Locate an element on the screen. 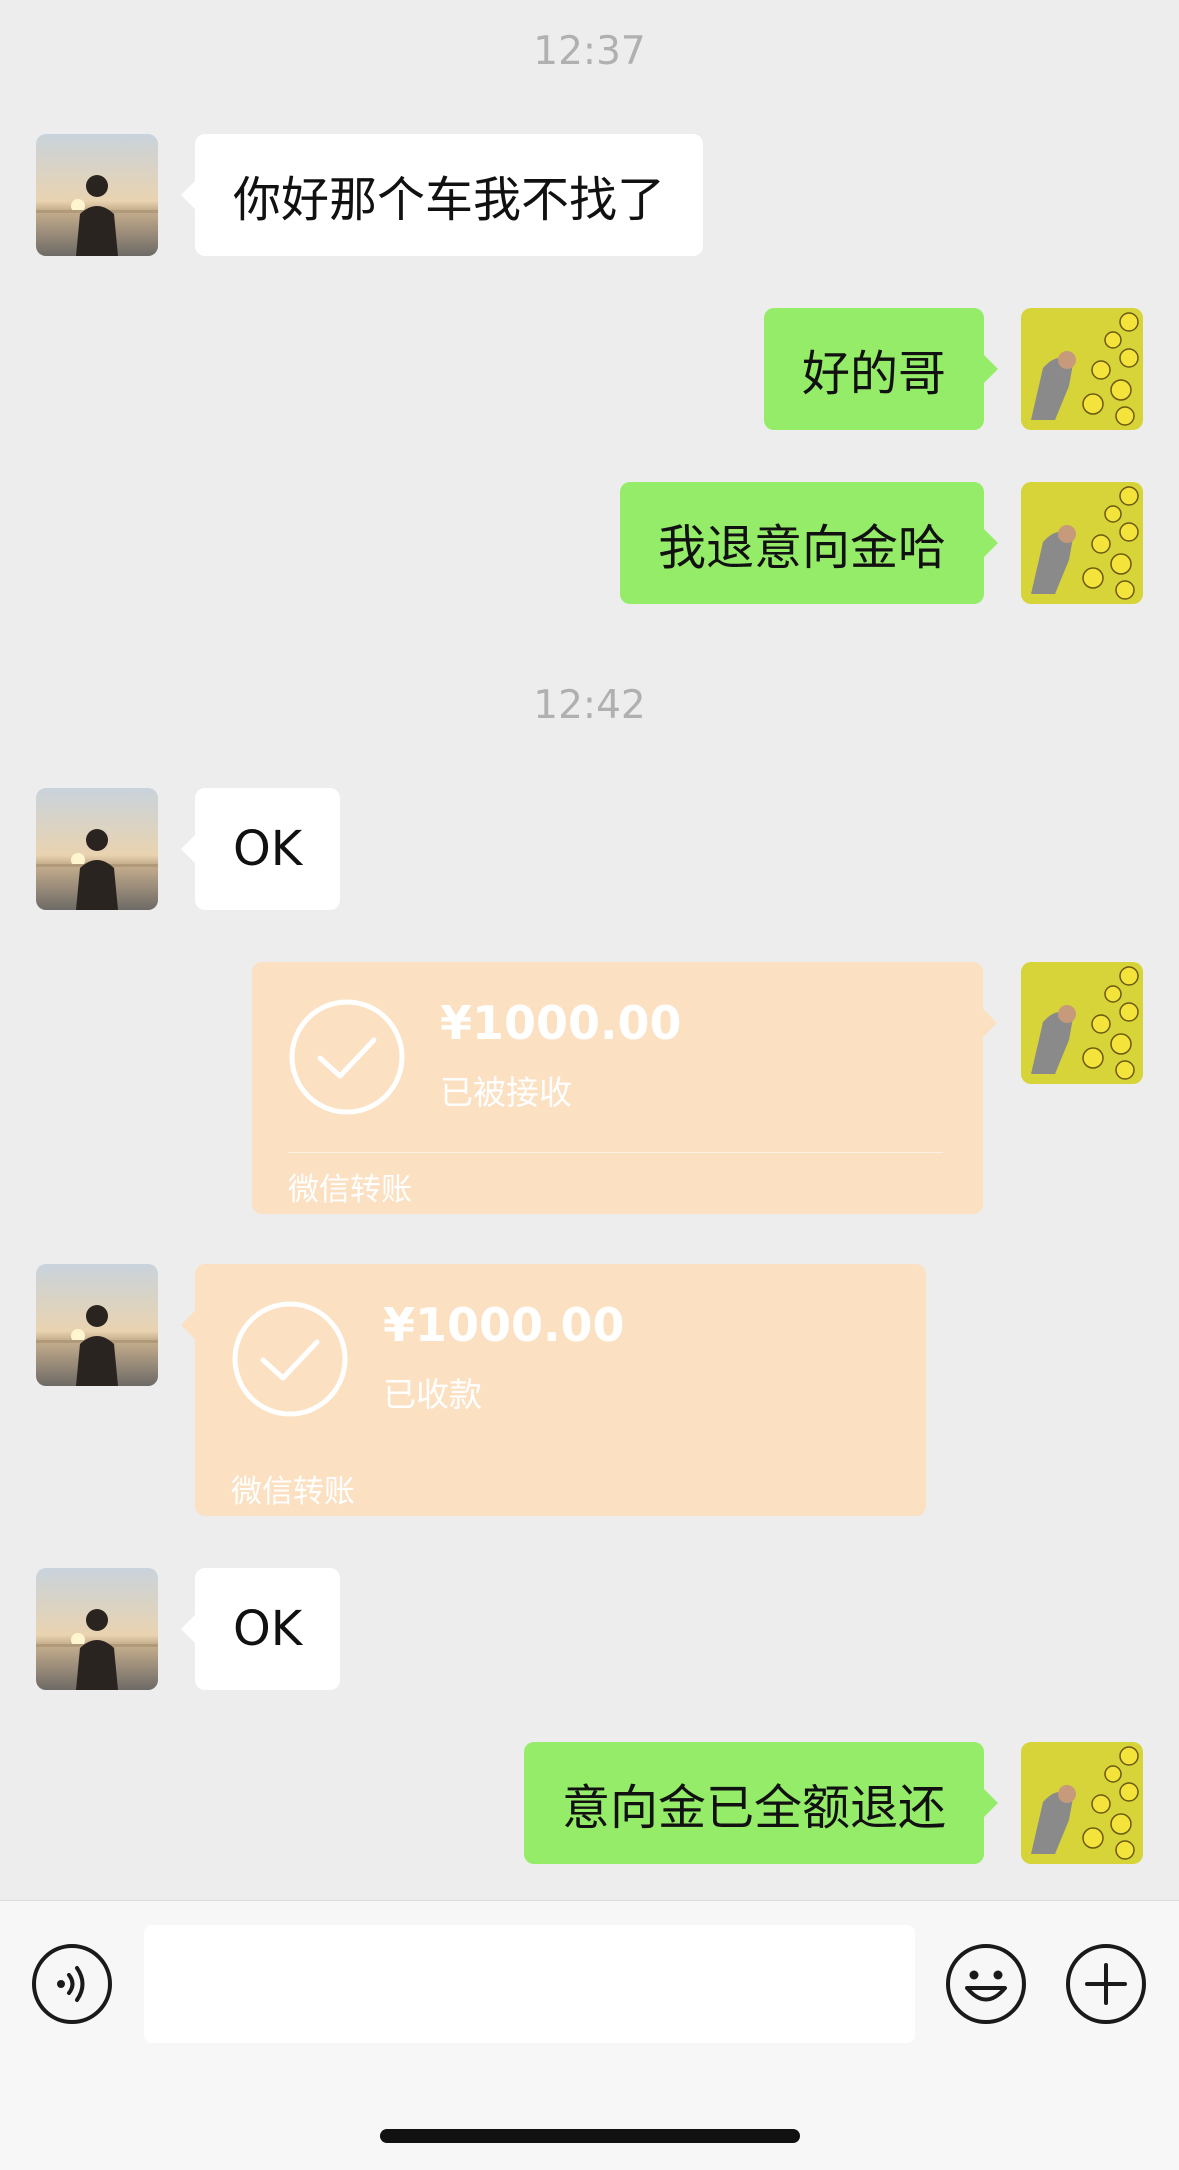 Image resolution: width=1179 pixels, height=2170 pixels. timestamp: 12:37 is located at coordinates (589, 51).